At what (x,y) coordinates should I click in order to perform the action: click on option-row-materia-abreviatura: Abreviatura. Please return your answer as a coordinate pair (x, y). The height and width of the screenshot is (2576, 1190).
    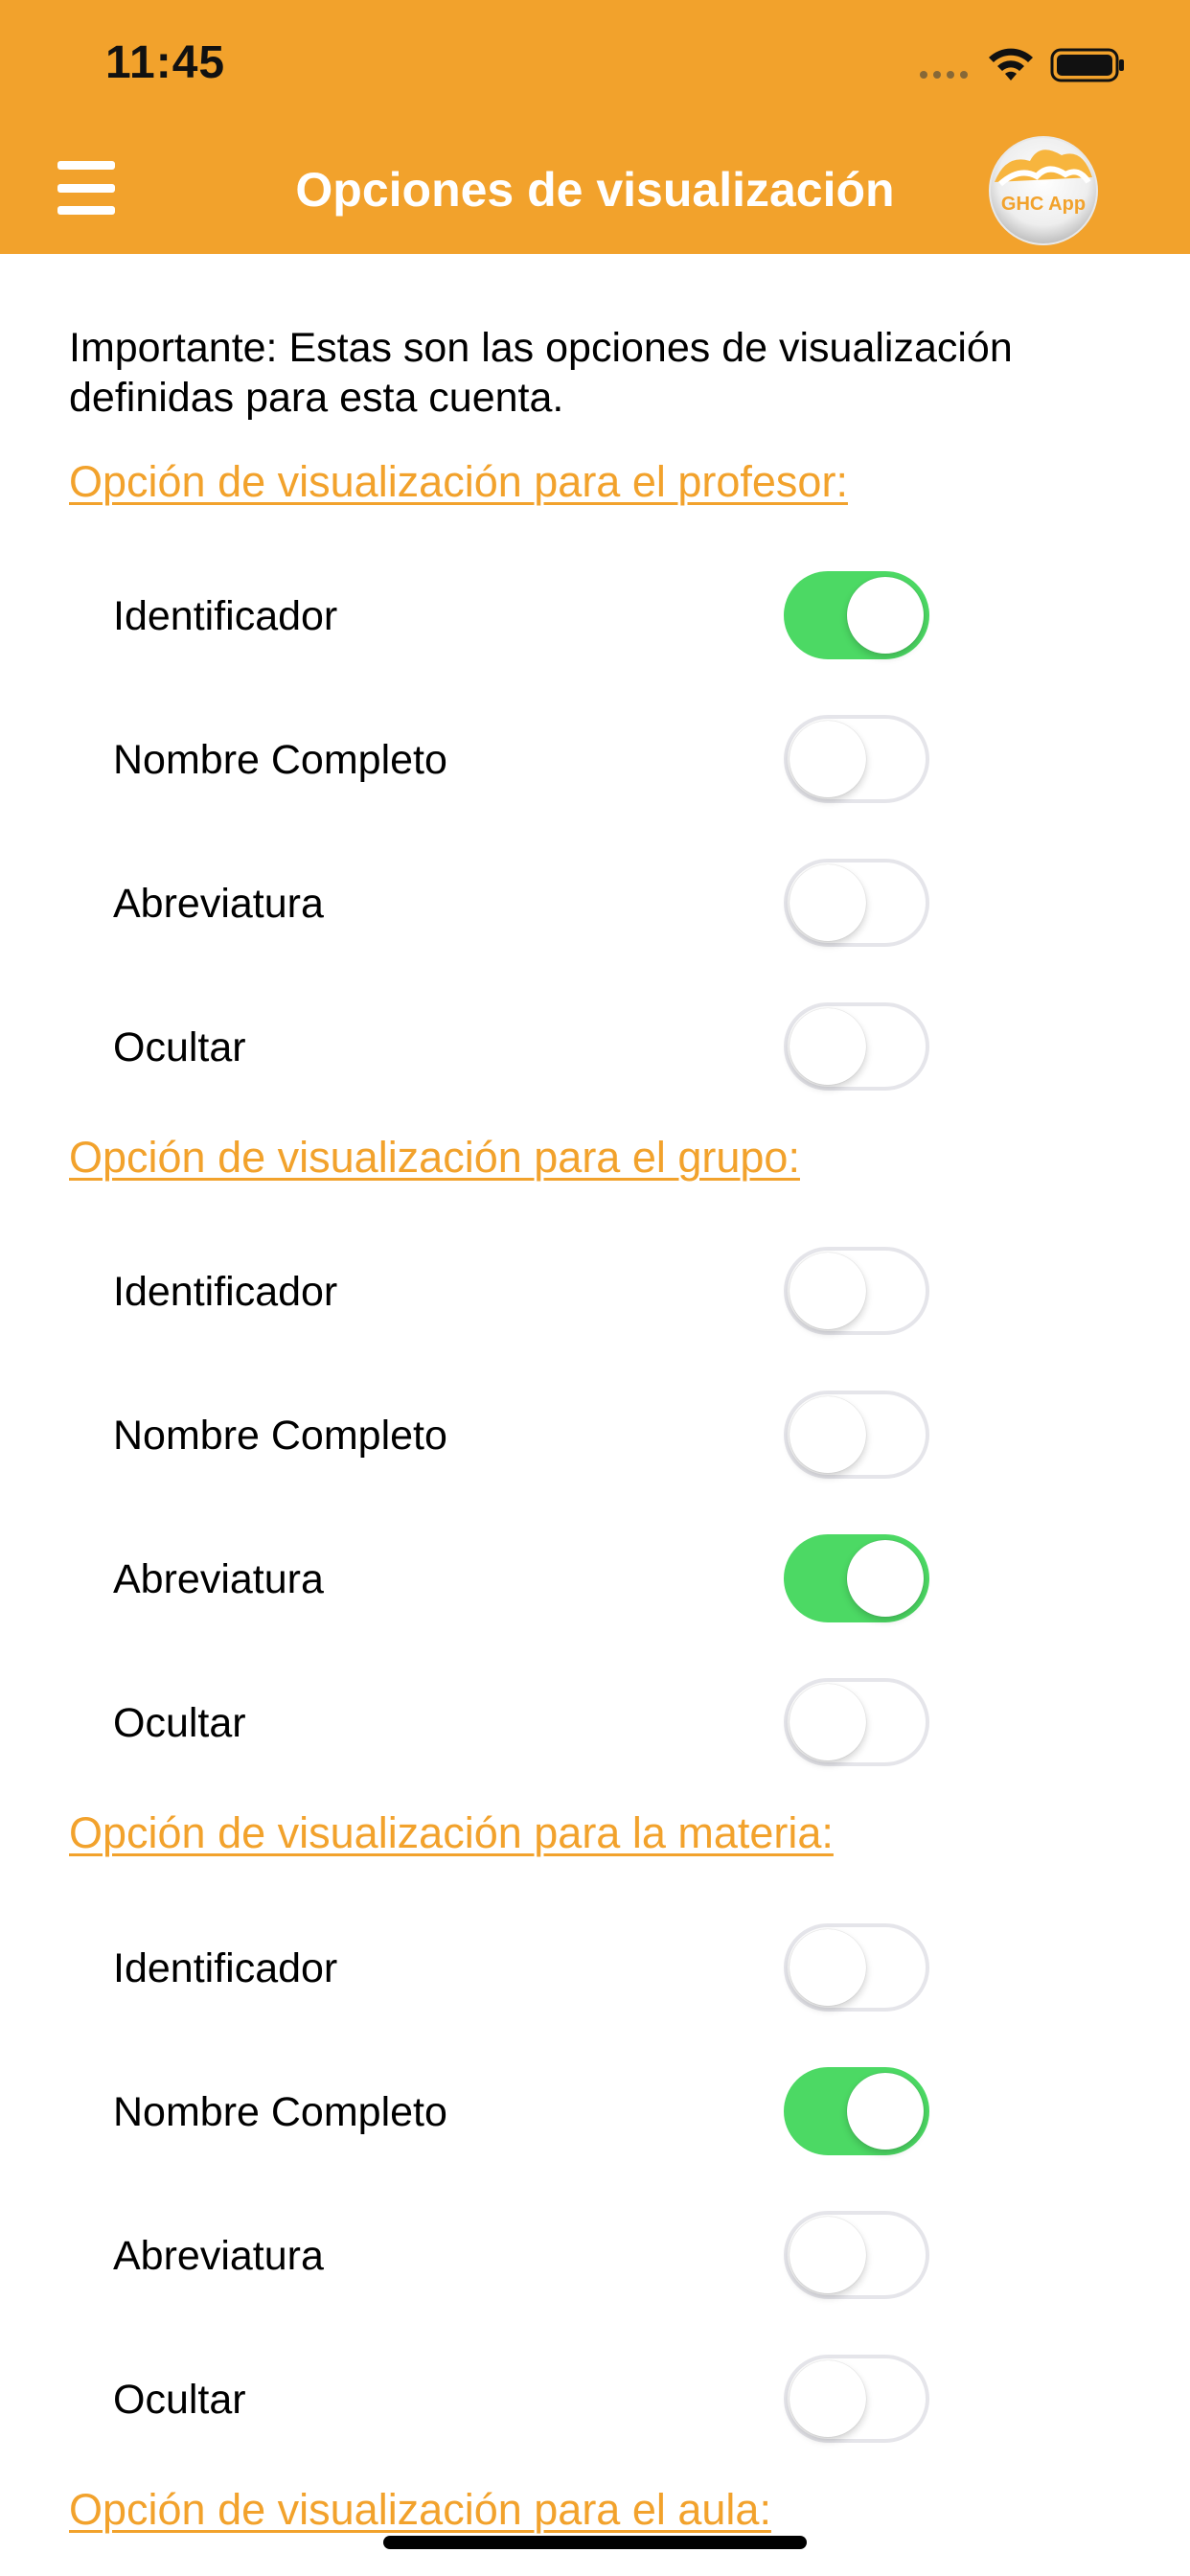
    Looking at the image, I should click on (595, 2255).